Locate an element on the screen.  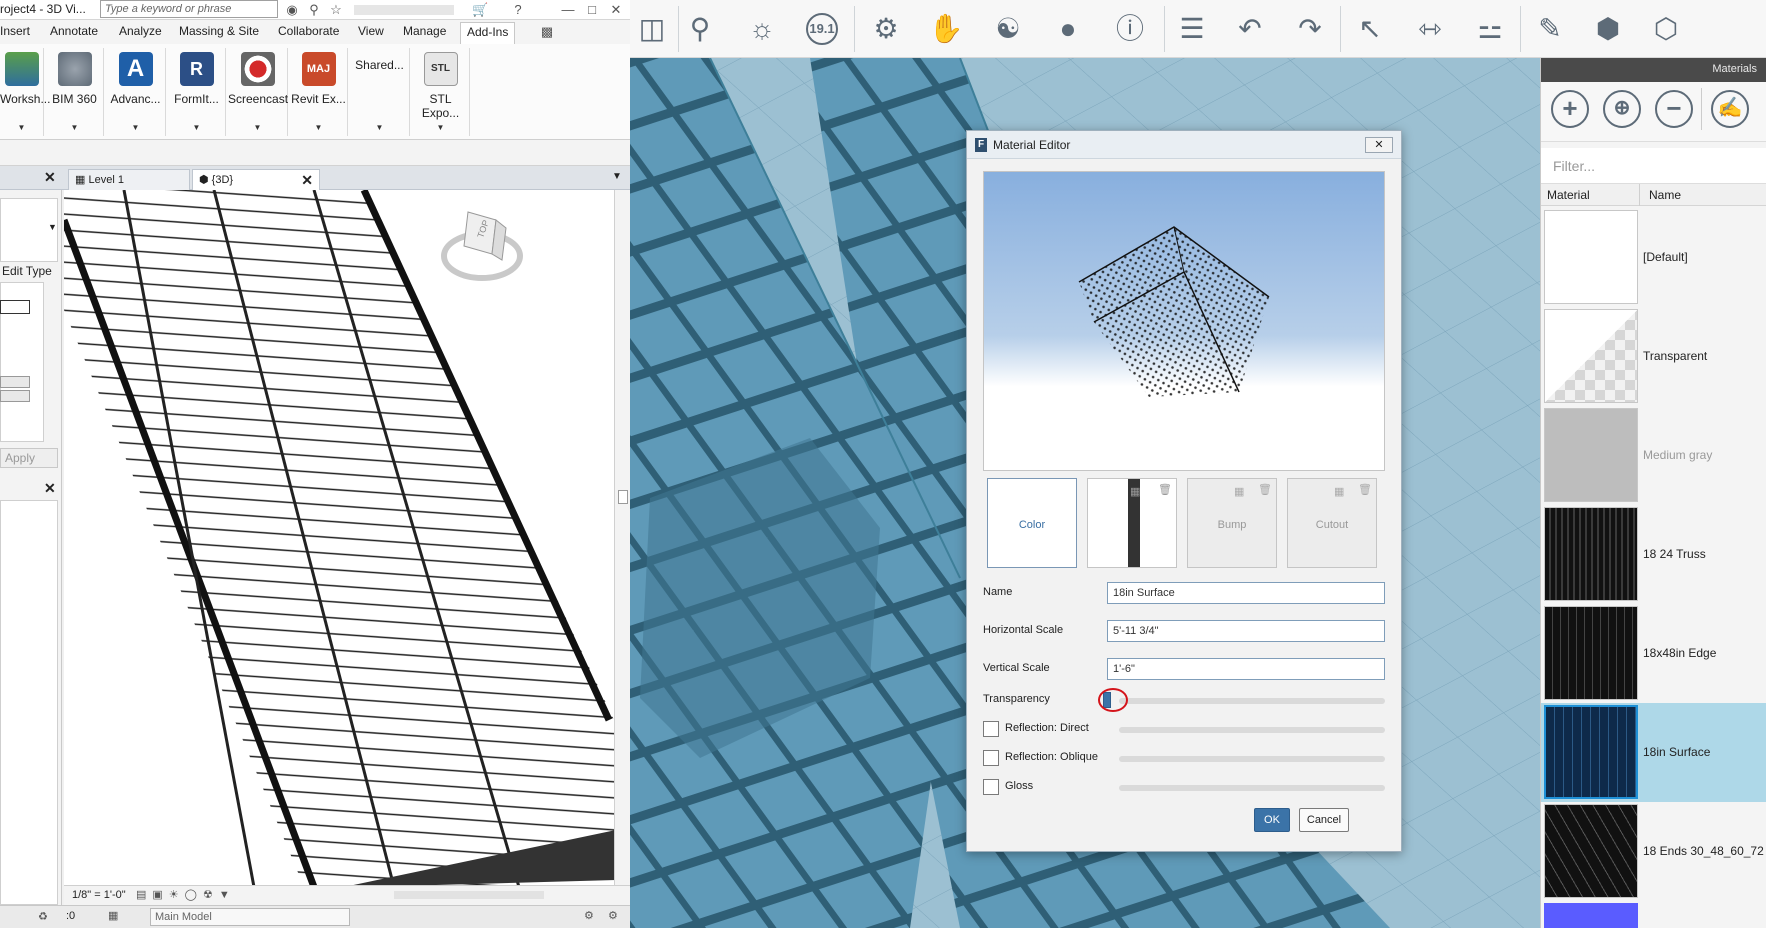
column-name: Name is located at coordinates (1665, 195).